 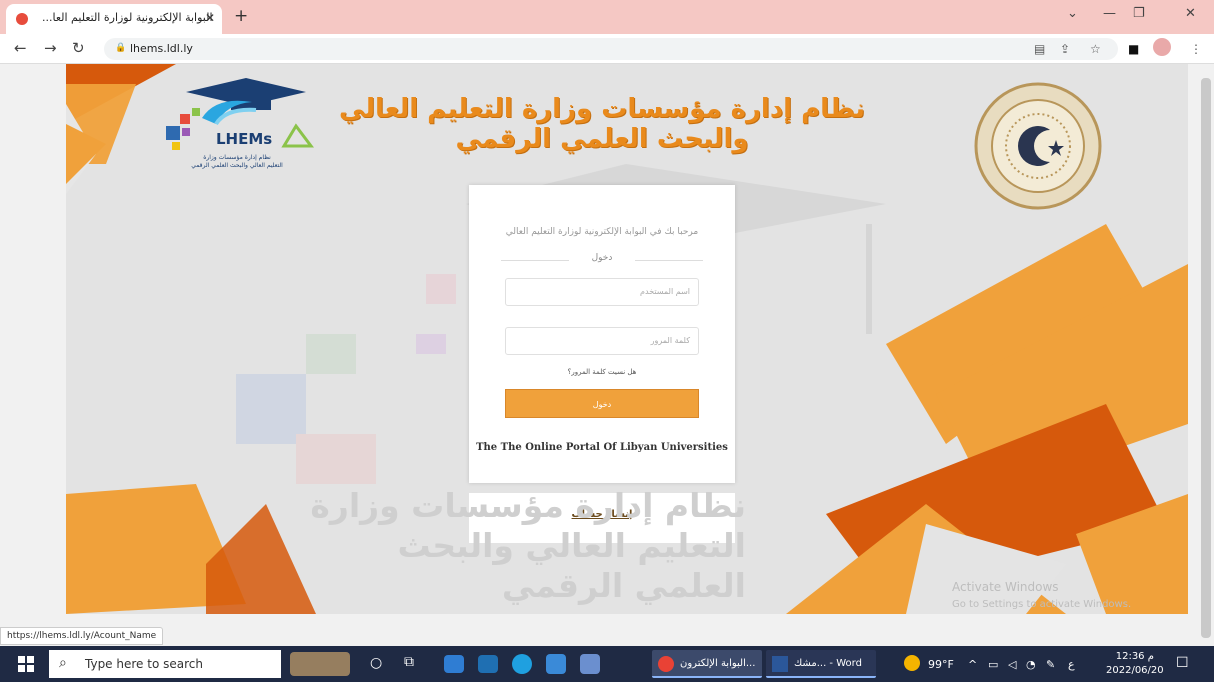 What do you see at coordinates (241, 16) in the screenshot?
I see `new-tab-icon: +` at bounding box center [241, 16].